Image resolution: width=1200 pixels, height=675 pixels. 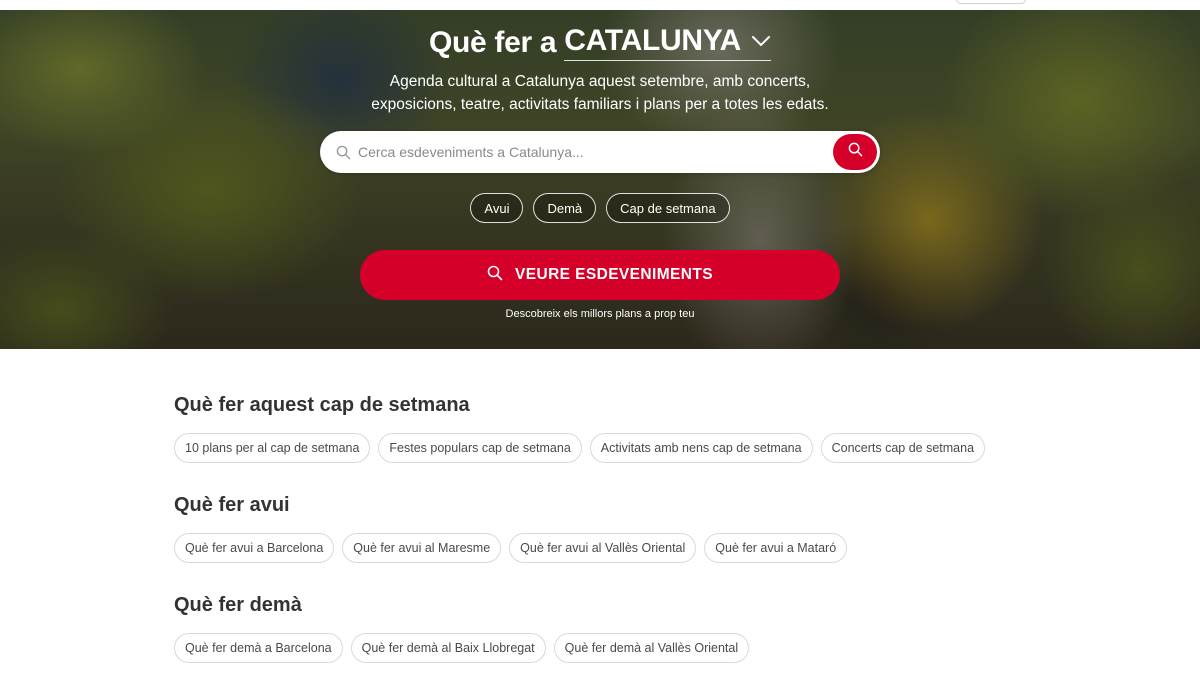 What do you see at coordinates (448, 648) in the screenshot?
I see `chip-link: Què fer demà al Baix Llobregat` at bounding box center [448, 648].